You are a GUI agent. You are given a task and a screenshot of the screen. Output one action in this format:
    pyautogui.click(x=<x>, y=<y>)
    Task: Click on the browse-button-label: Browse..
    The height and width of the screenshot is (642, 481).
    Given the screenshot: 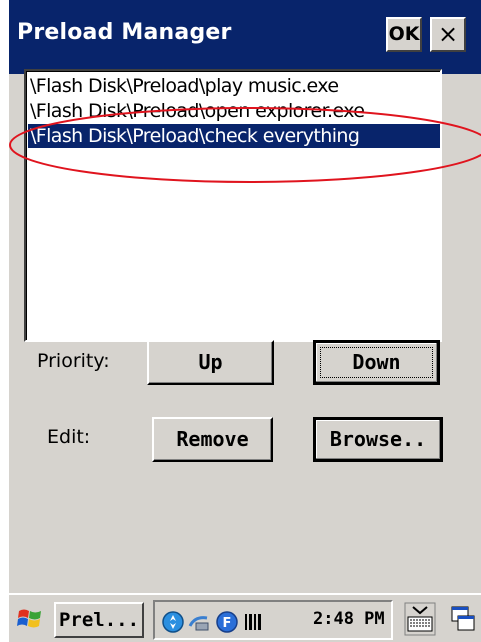 What is the action you would take?
    pyautogui.click(x=378, y=439)
    